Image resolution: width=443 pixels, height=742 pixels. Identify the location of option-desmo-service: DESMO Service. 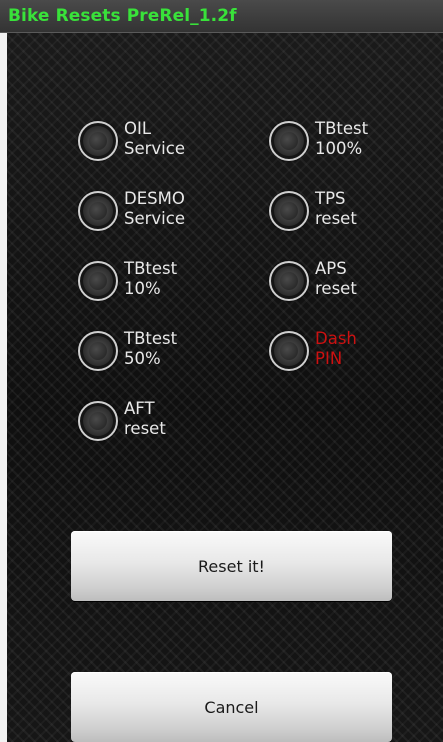
(165, 222).